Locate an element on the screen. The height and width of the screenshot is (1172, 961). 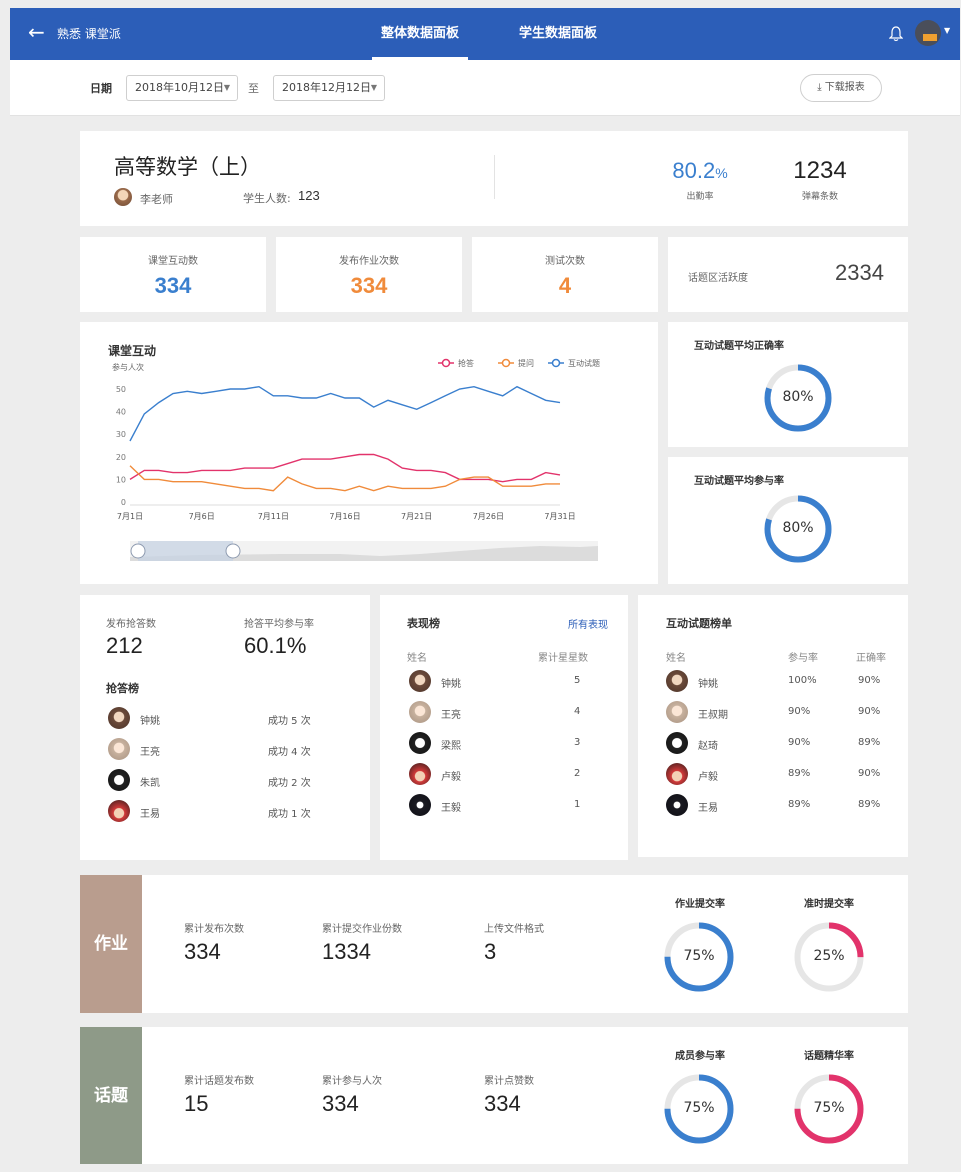
tab-students-label: 学生数据面板 is located at coordinates (557, 33).